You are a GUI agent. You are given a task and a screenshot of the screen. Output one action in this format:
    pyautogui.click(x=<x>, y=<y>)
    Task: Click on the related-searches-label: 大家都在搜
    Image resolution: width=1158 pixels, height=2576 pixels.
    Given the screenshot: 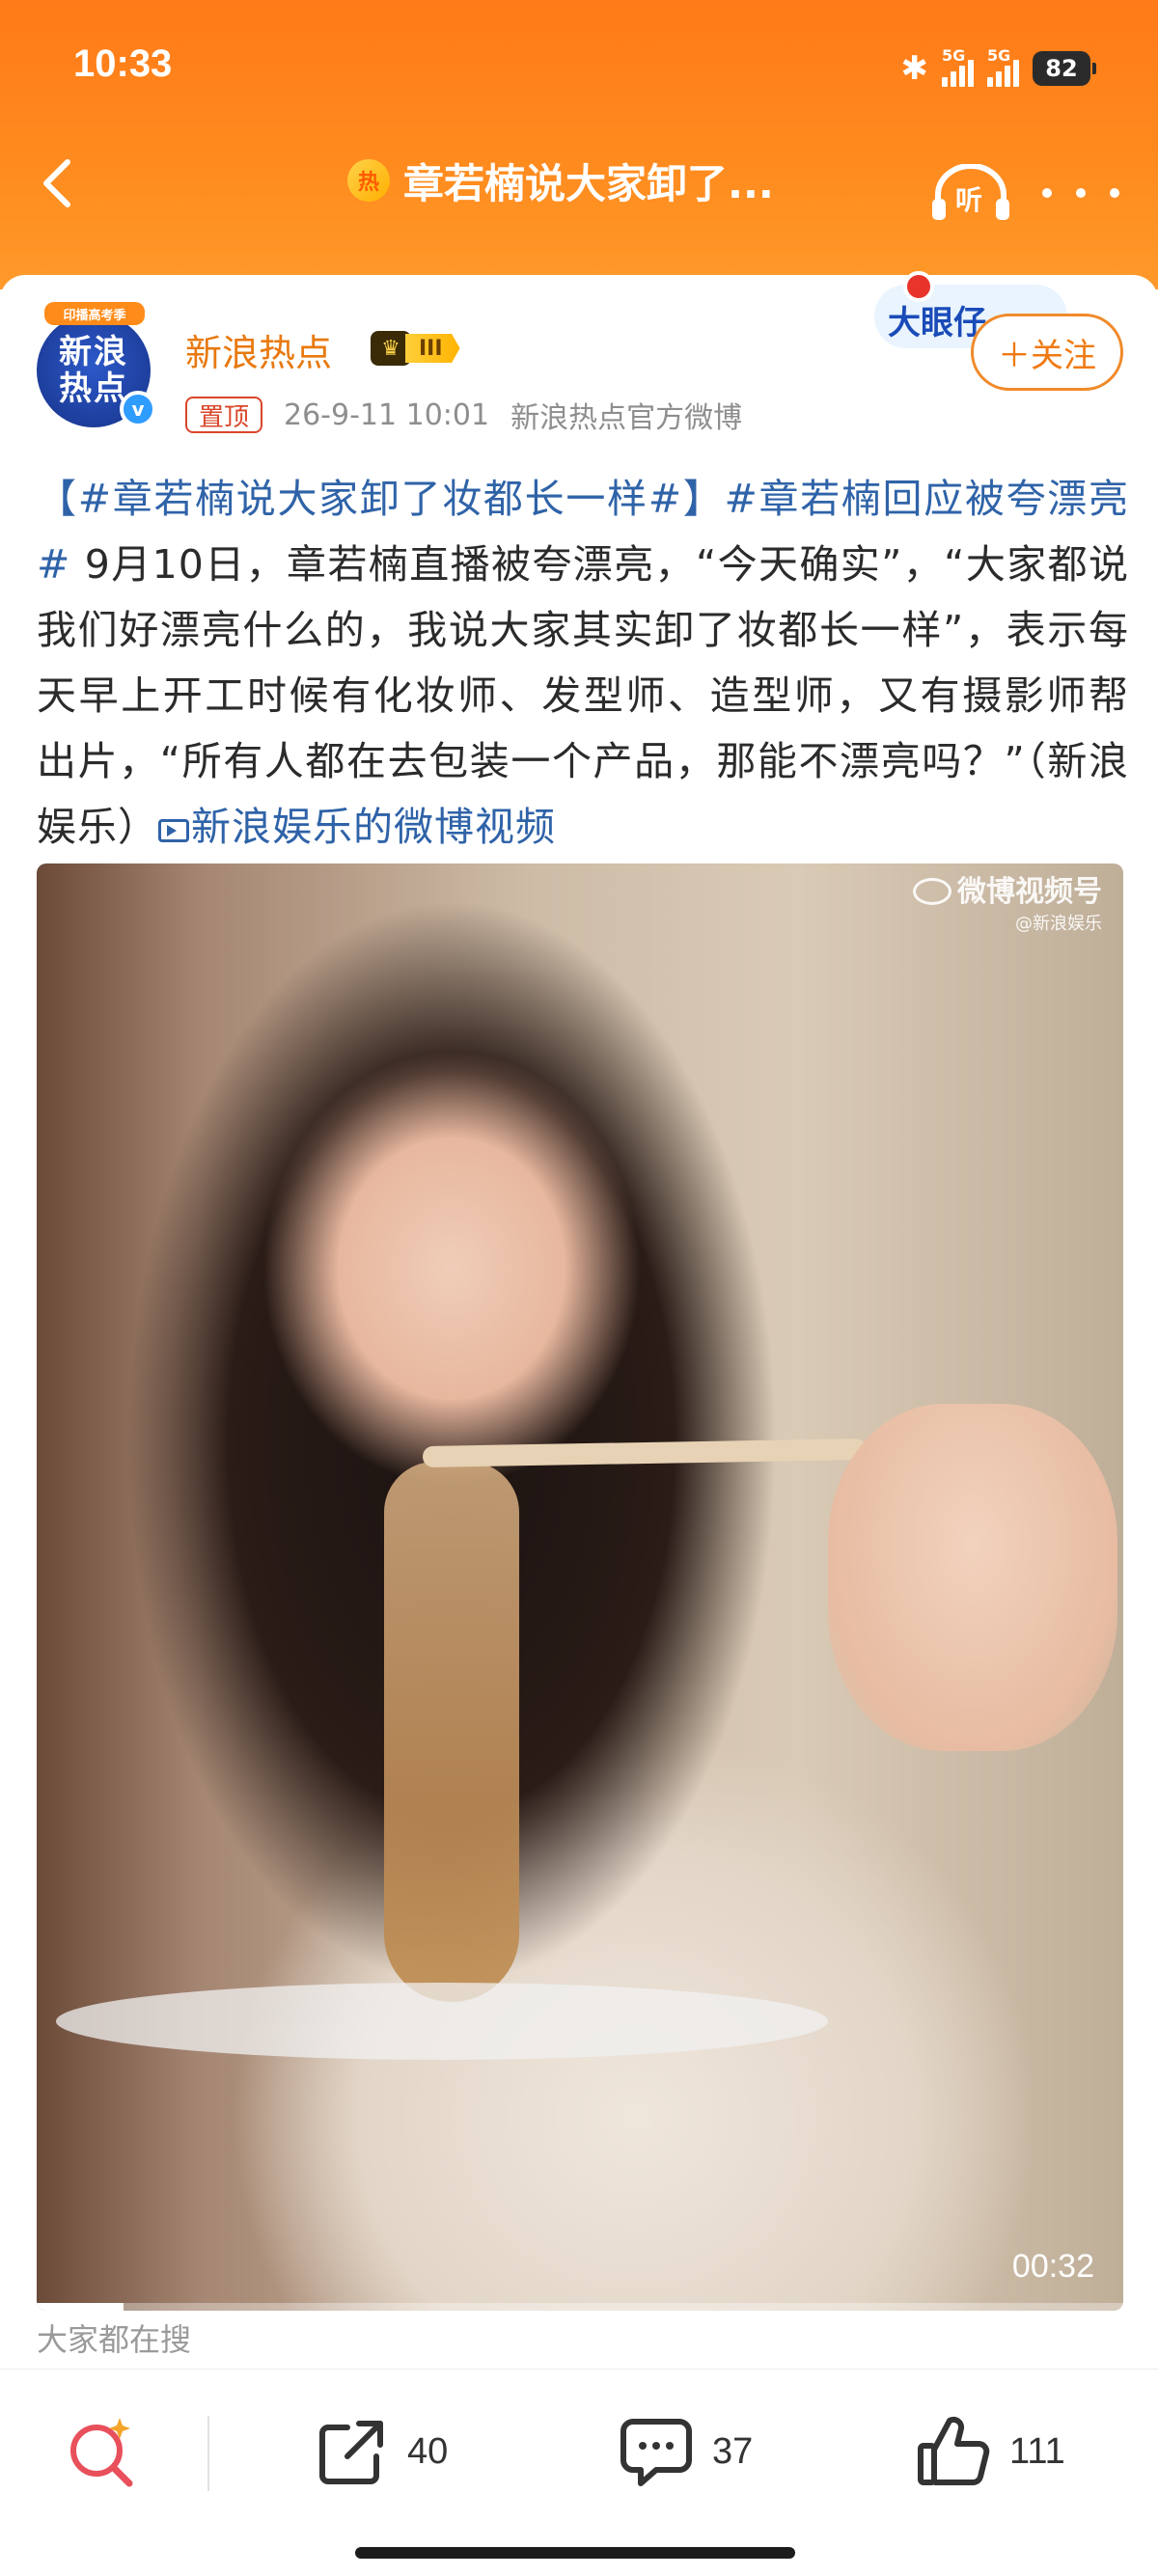 What is the action you would take?
    pyautogui.click(x=114, y=2339)
    